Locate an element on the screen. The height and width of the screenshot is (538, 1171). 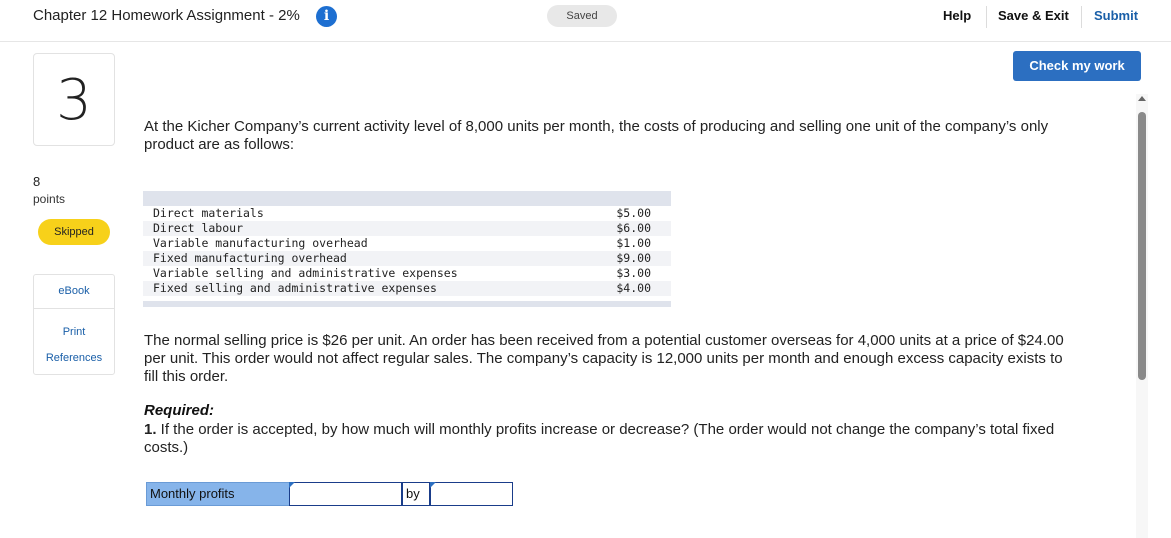
dropdown-marker-icon is located at coordinates (292, 485).